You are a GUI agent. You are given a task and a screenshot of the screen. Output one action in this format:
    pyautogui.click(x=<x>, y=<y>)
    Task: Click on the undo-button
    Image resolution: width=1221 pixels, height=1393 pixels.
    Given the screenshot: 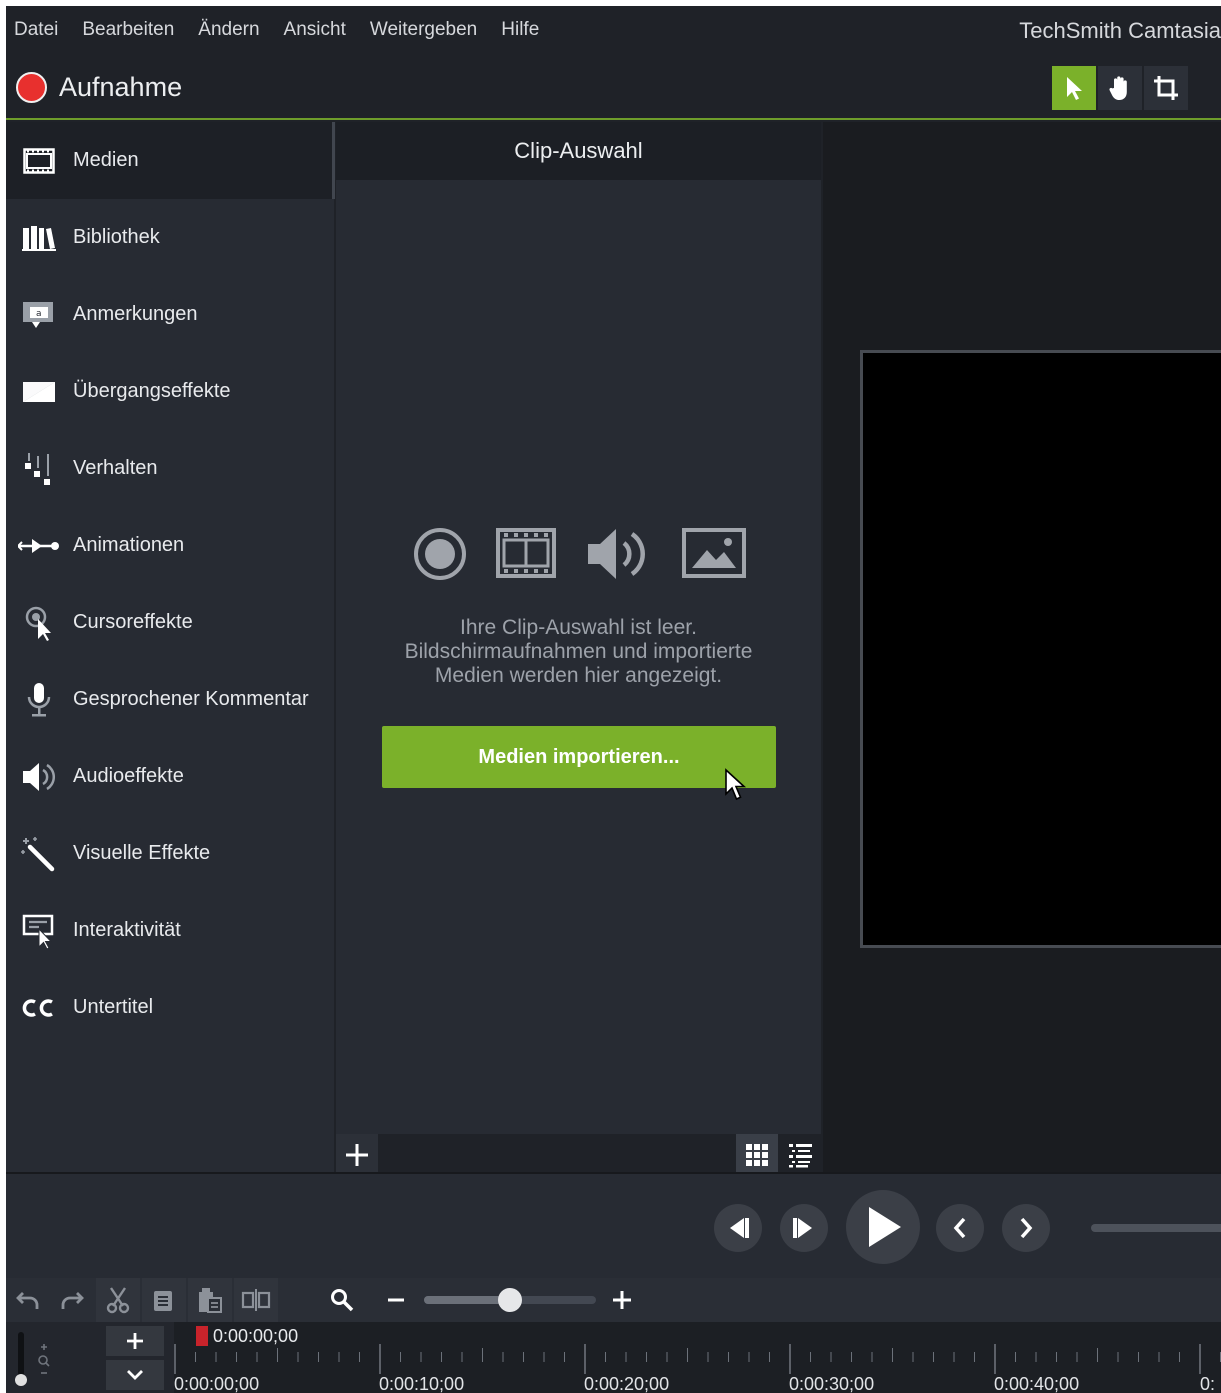 What is the action you would take?
    pyautogui.click(x=28, y=1300)
    